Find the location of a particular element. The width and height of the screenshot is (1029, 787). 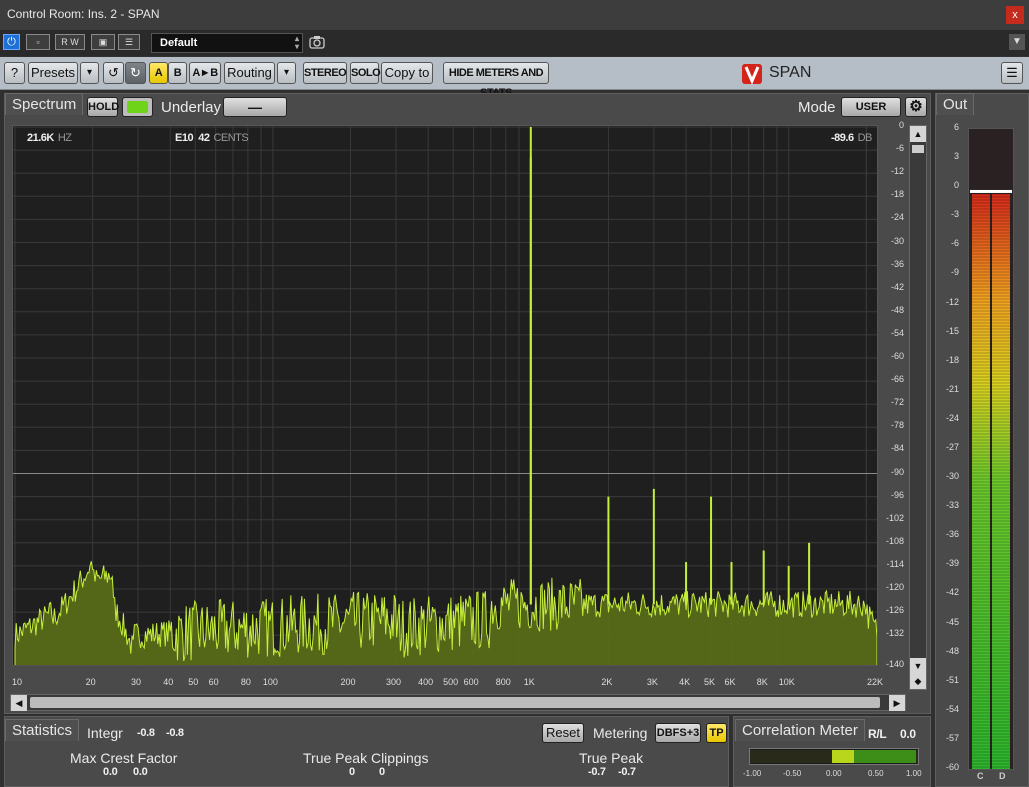

stereo-button: STEREO is located at coordinates (325, 73).